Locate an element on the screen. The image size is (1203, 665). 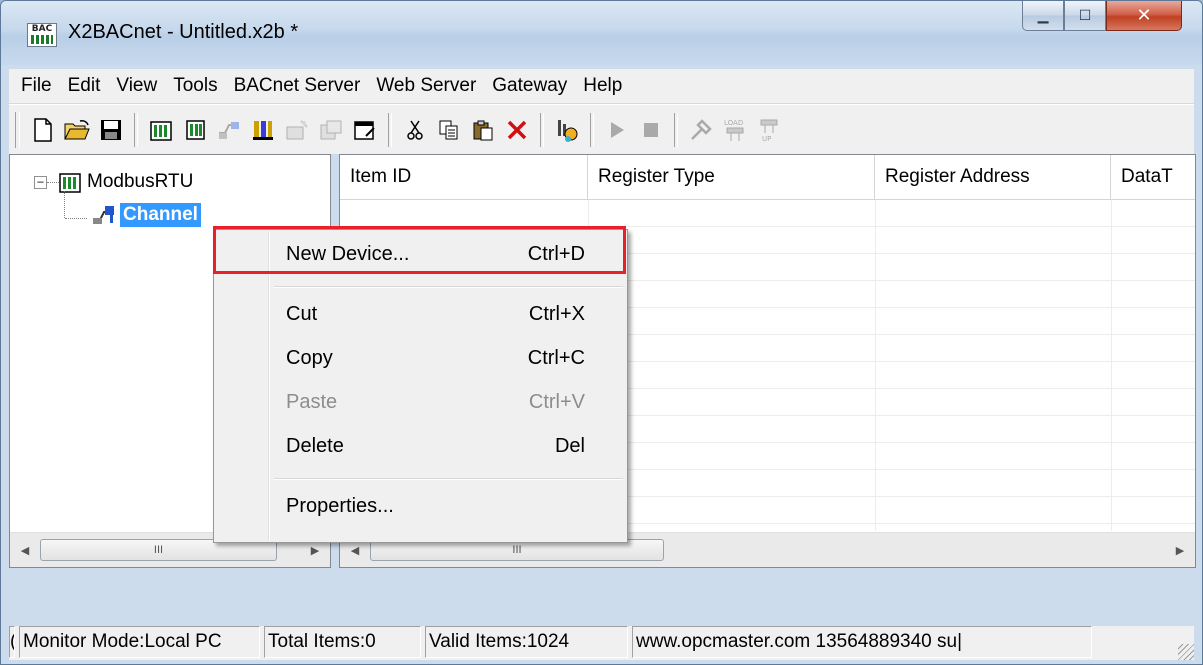
menu-item-shortcut: Ctrl+C is located at coordinates (556, 357).